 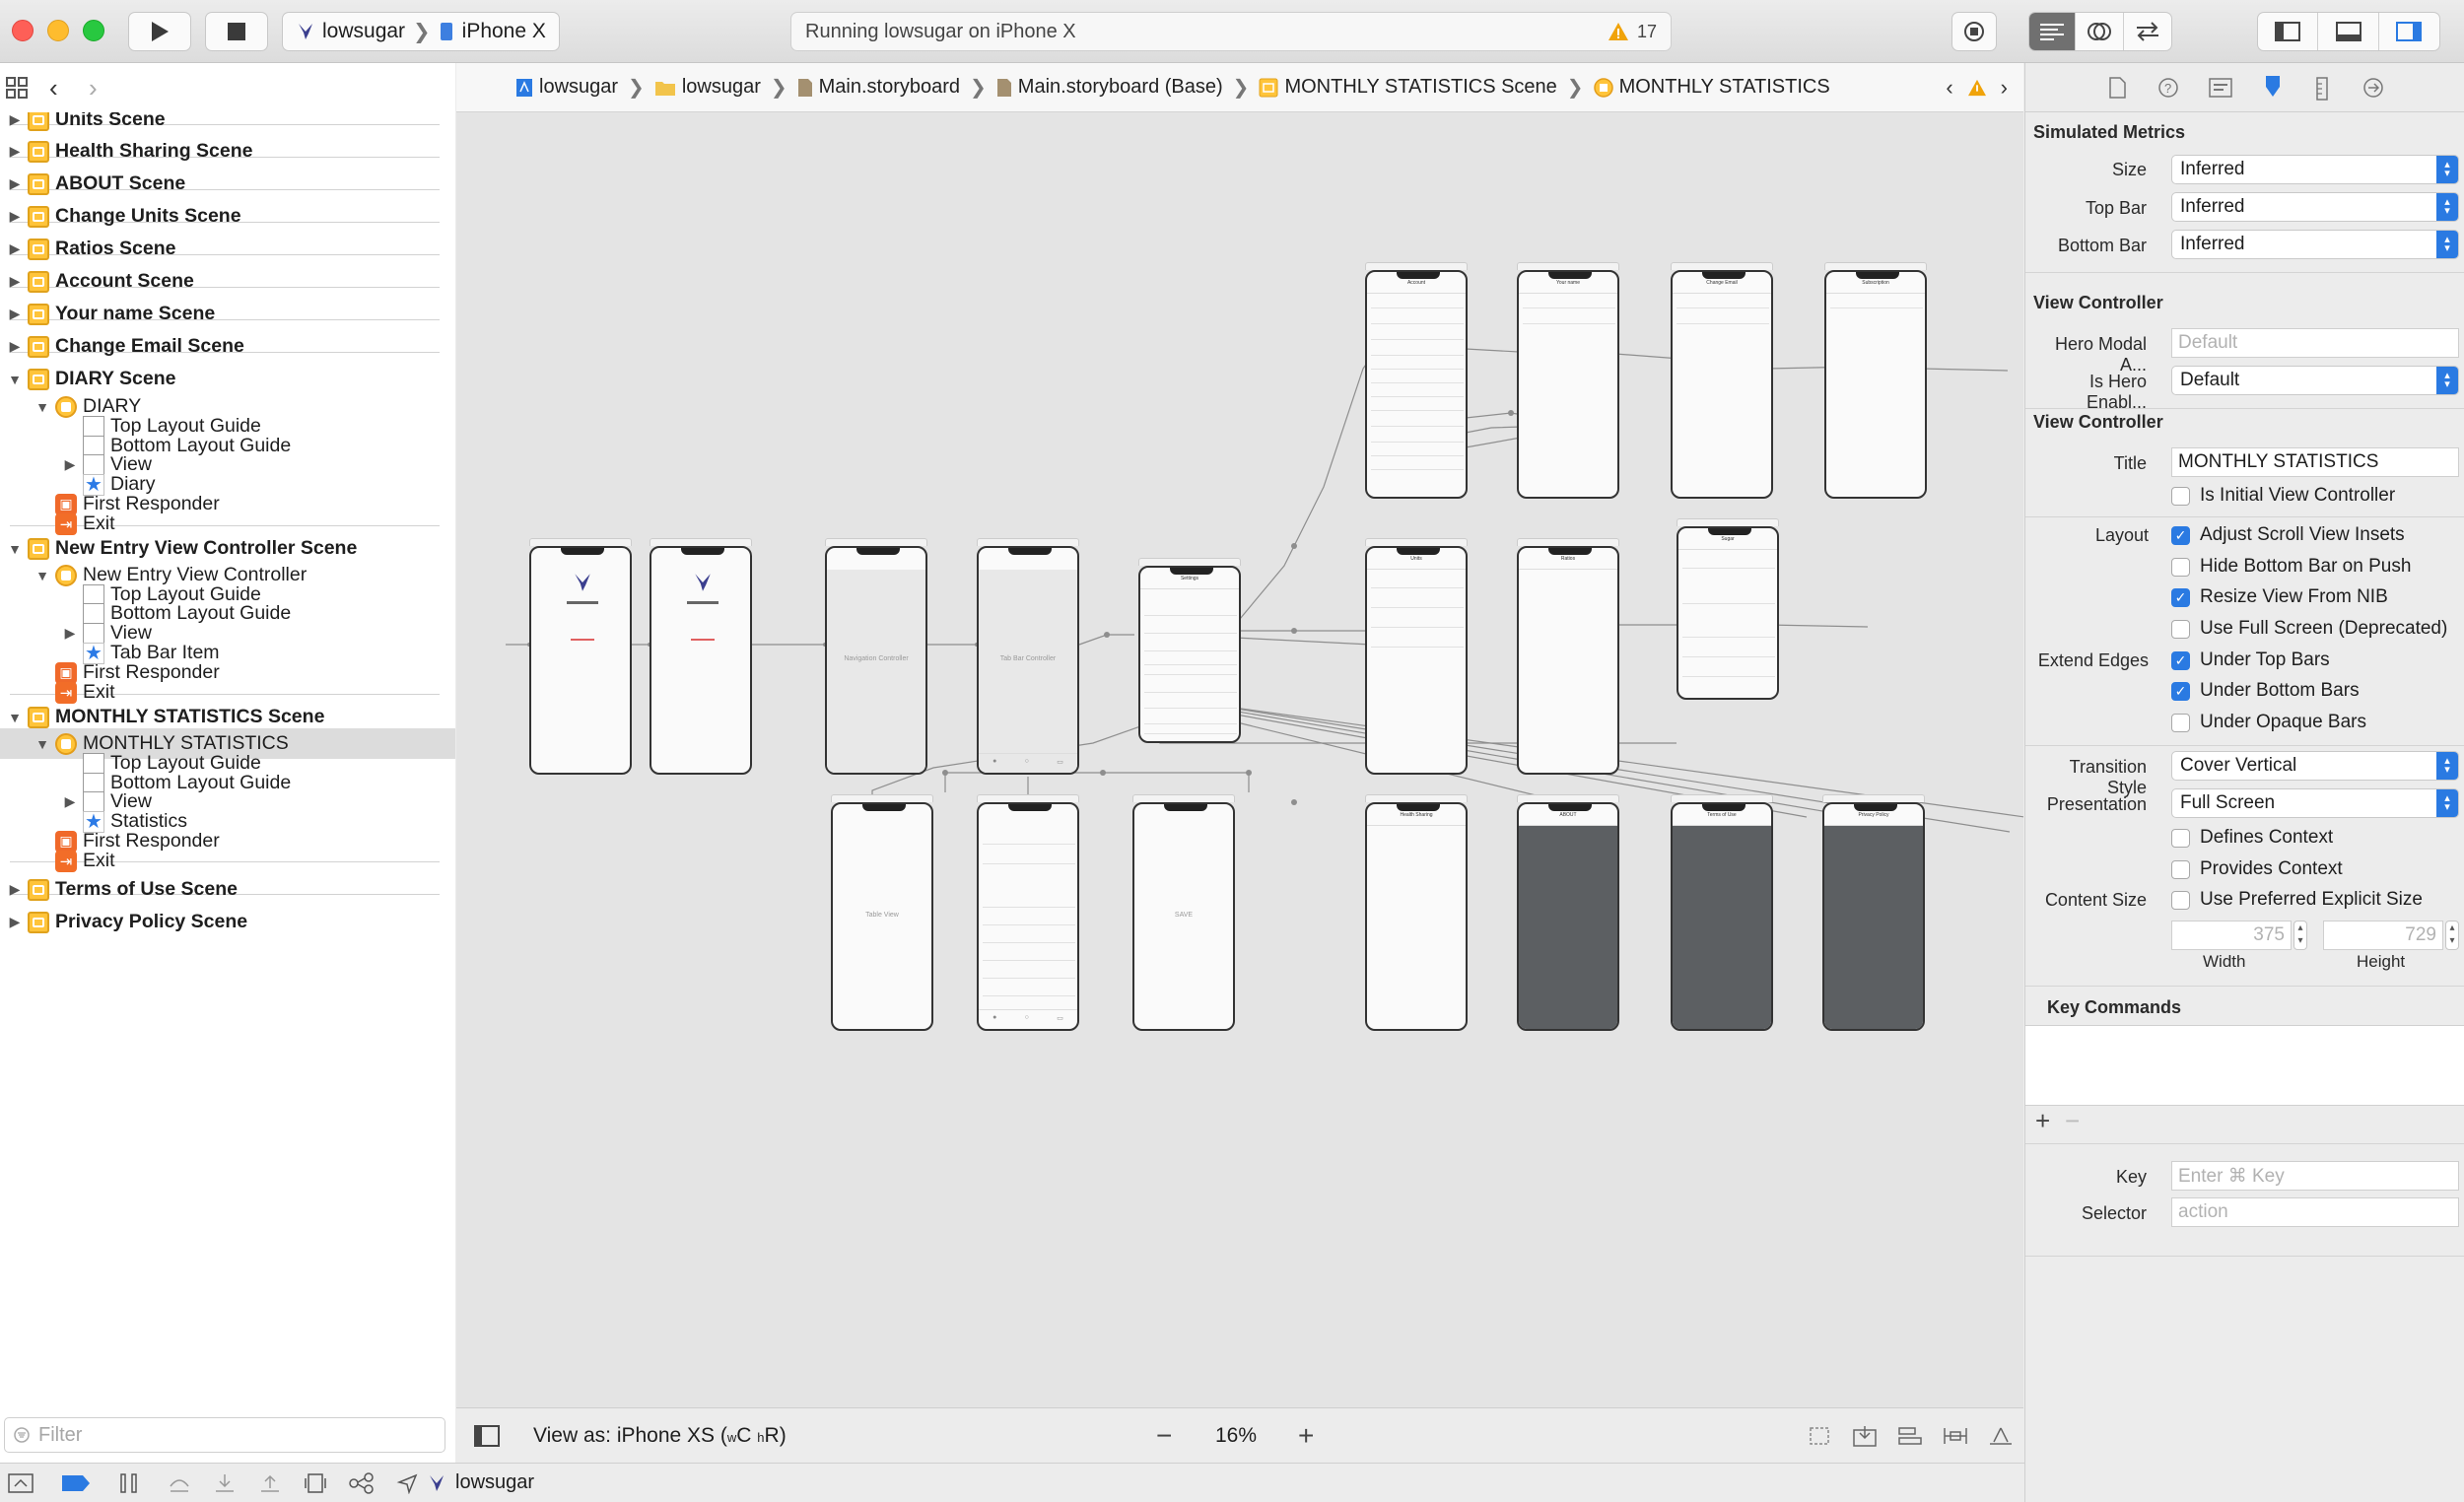 What do you see at coordinates (1865, 1436) in the screenshot?
I see `update-frames-icon` at bounding box center [1865, 1436].